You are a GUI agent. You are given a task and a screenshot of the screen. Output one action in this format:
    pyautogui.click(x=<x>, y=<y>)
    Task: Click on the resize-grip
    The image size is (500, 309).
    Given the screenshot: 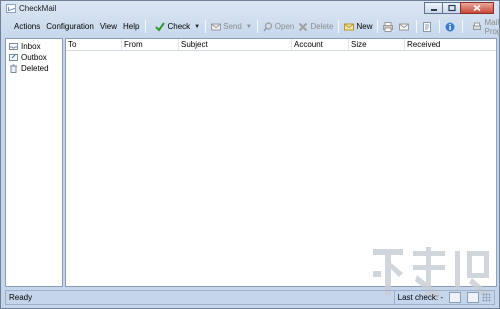 What is the action you would take?
    pyautogui.click(x=486, y=297)
    